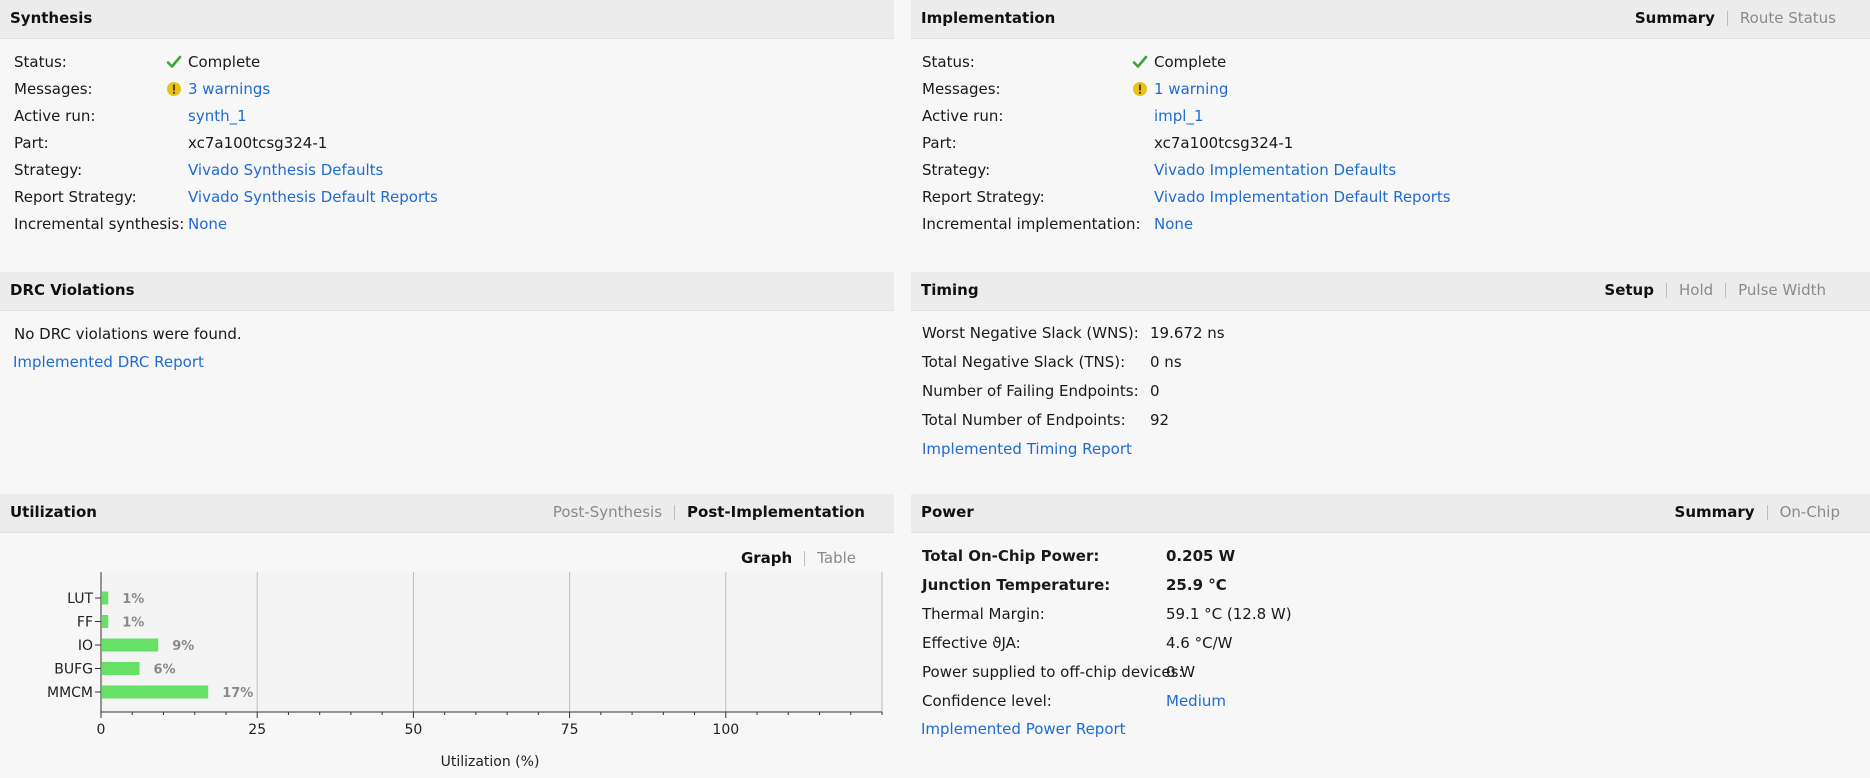 The height and width of the screenshot is (778, 1870). What do you see at coordinates (1140, 62) in the screenshot?
I see `check-icon` at bounding box center [1140, 62].